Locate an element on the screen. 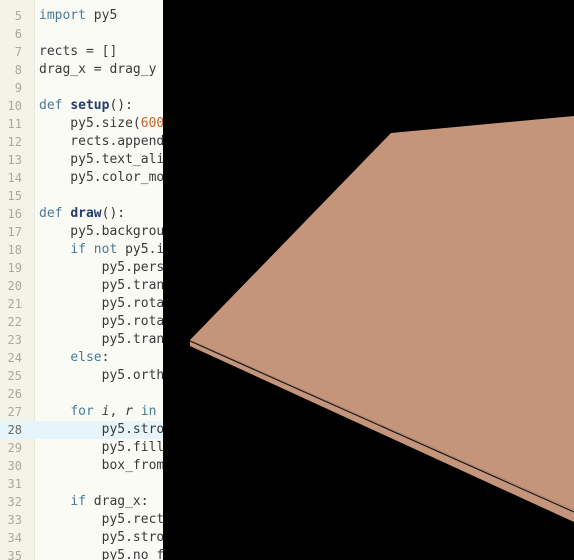 This screenshot has width=574, height=560. code-line: 9 is located at coordinates (81, 88).